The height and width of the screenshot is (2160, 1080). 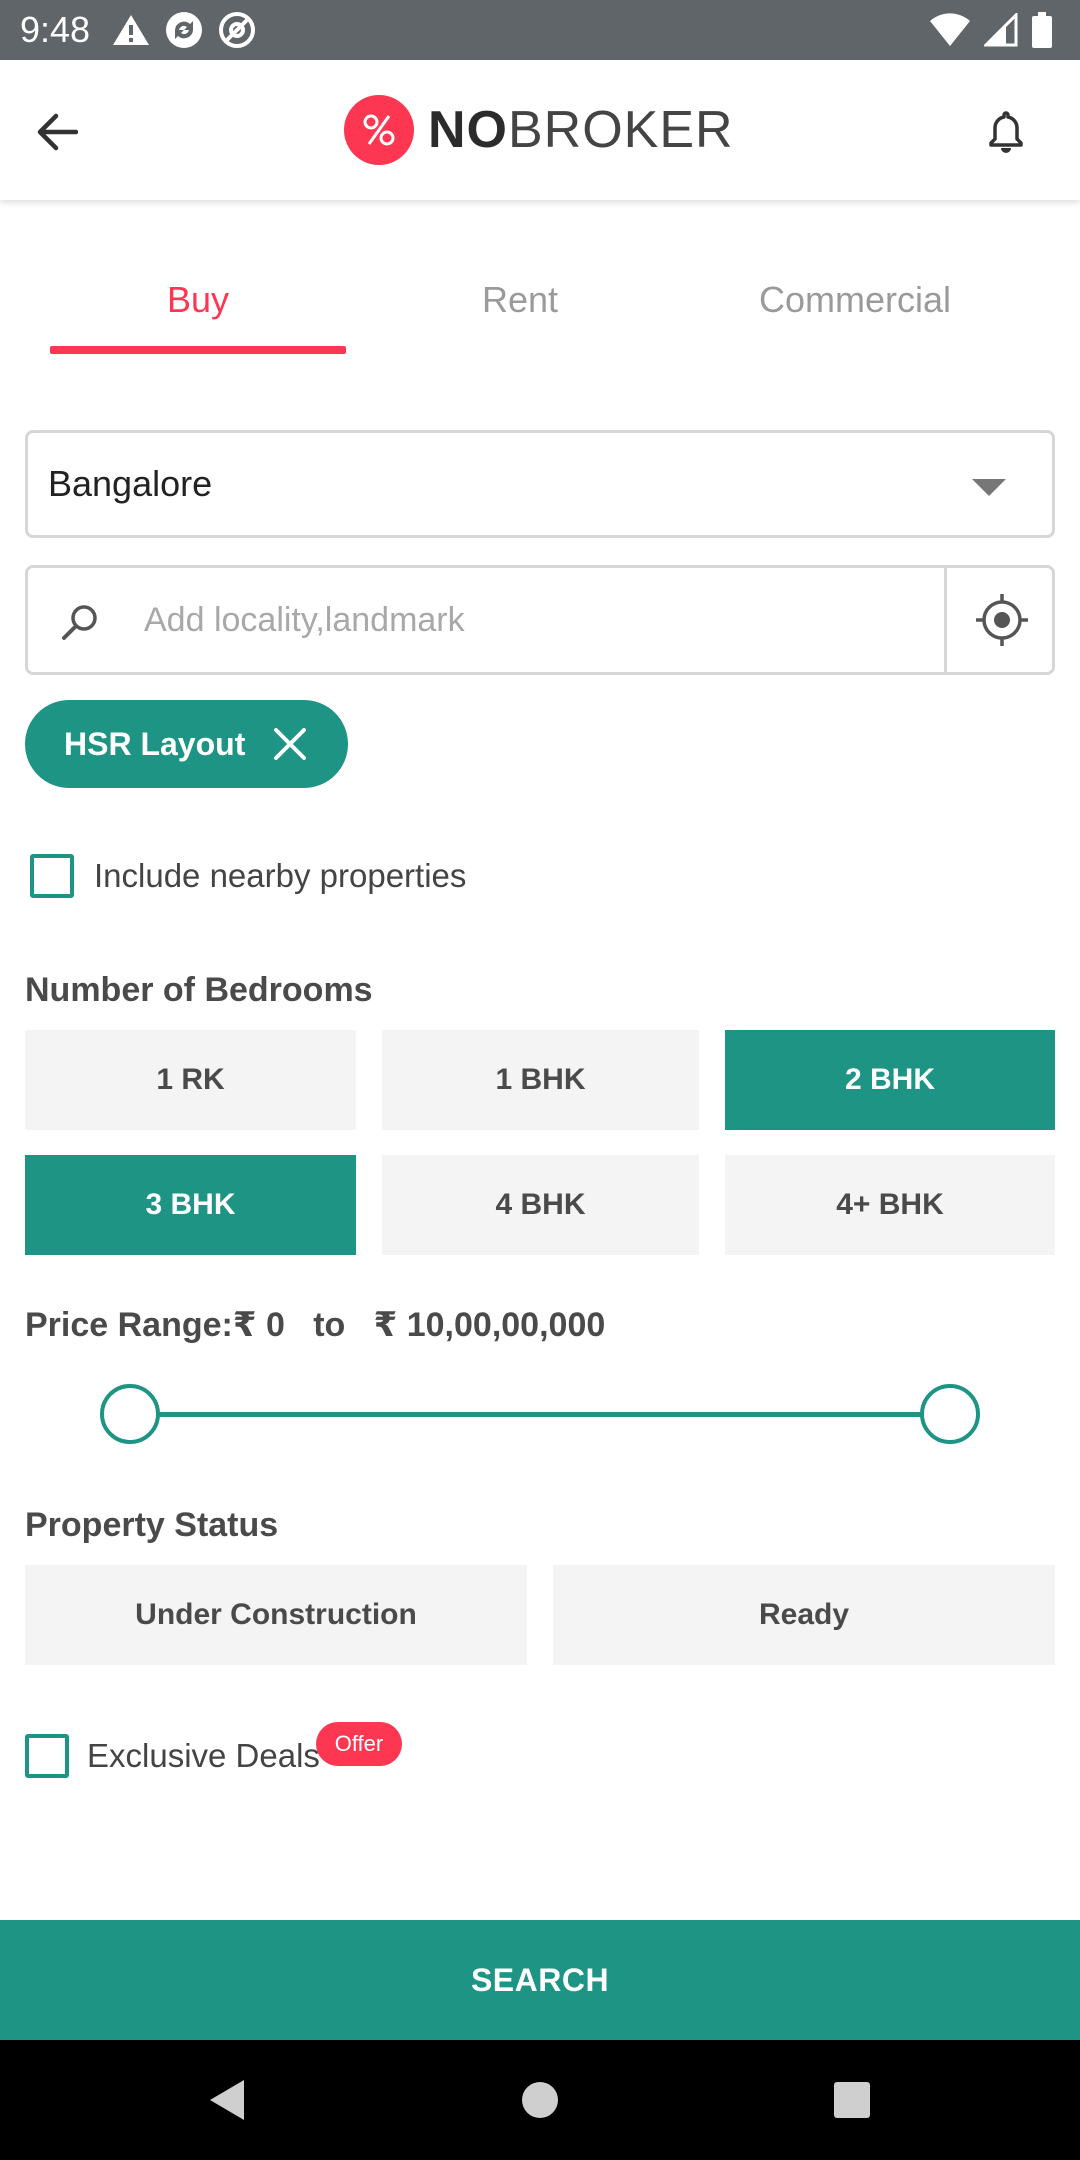 I want to click on status-option-ready: Ready, so click(x=804, y=1615).